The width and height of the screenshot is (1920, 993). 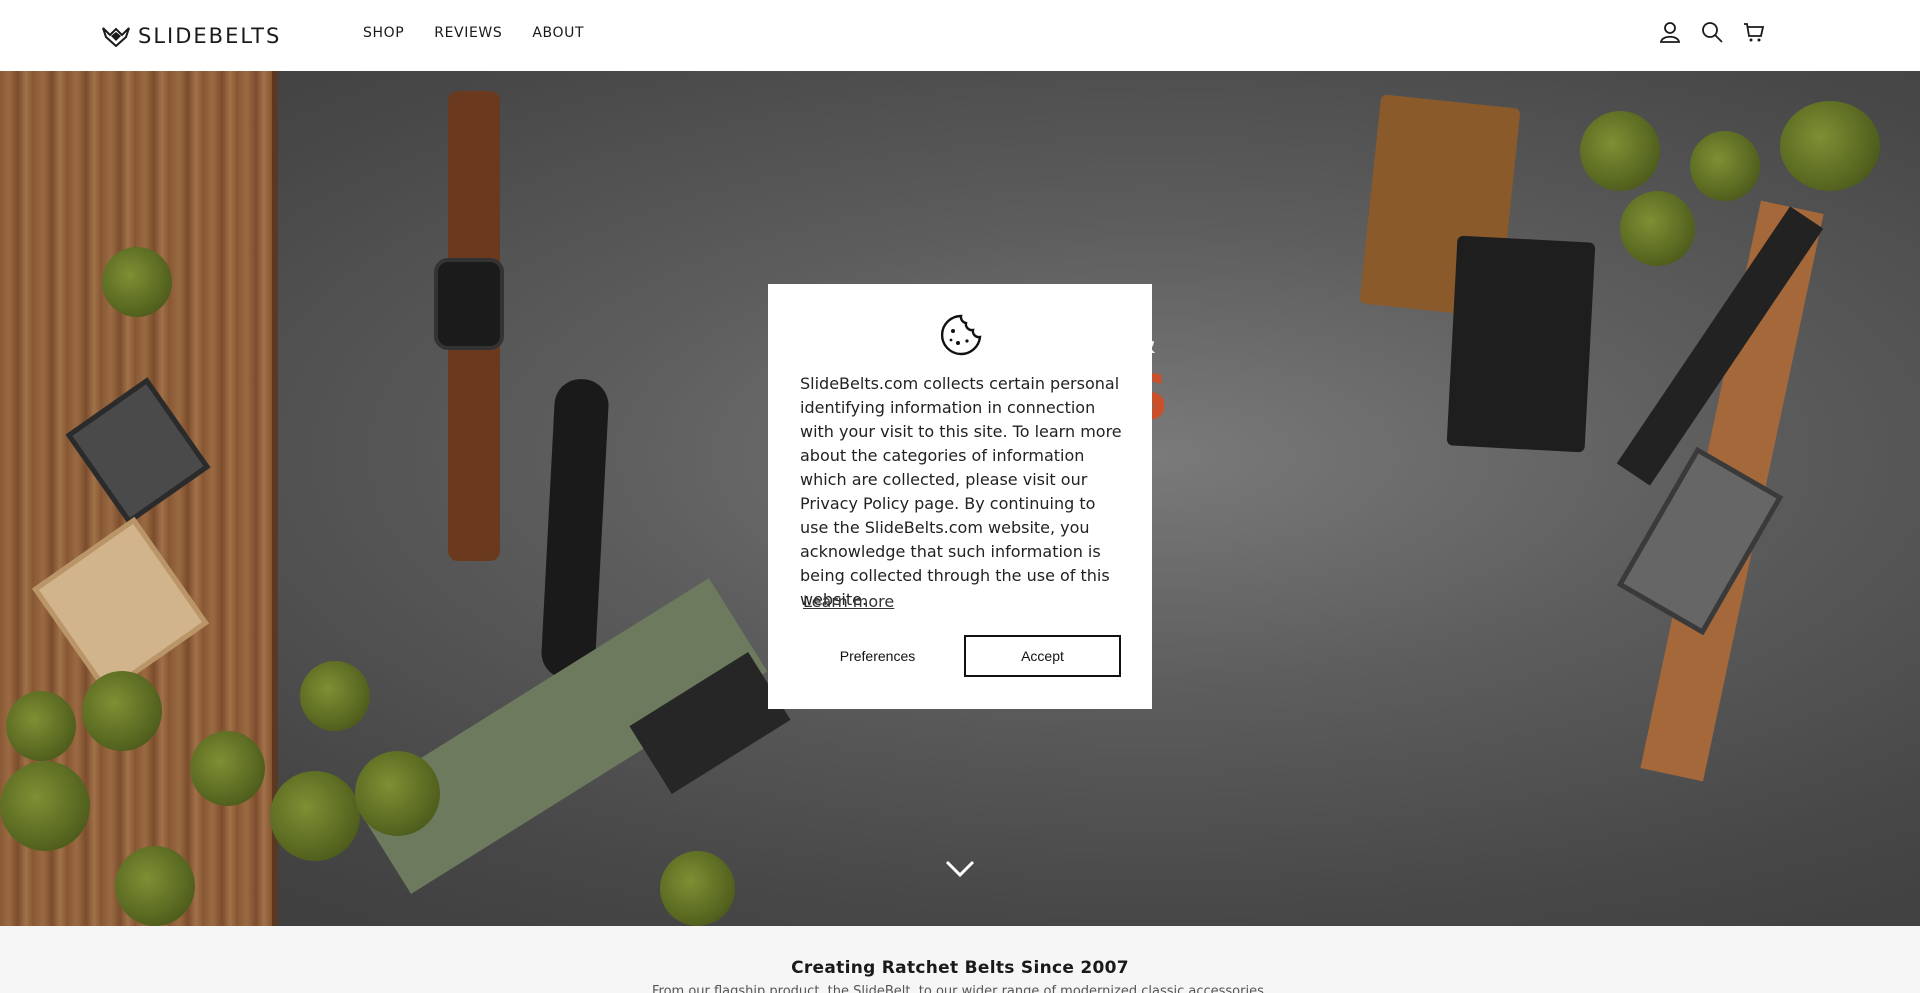 I want to click on preferences-button: Preferences, so click(x=877, y=656).